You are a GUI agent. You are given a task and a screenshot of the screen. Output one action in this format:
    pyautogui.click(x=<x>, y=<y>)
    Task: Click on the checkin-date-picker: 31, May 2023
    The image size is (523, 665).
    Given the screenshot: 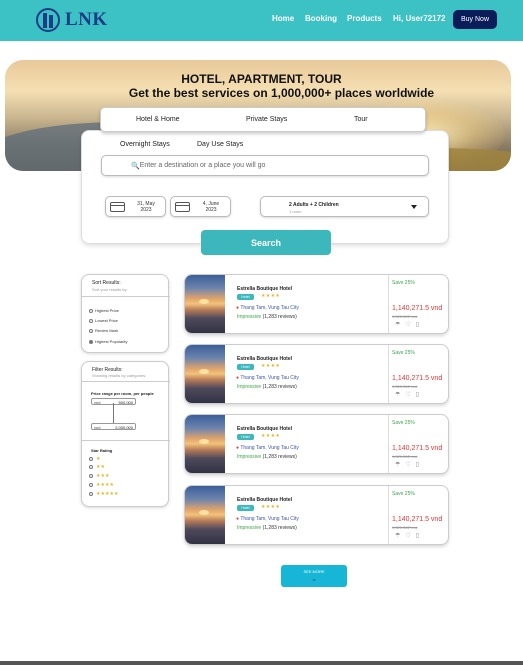 What is the action you would take?
    pyautogui.click(x=135, y=206)
    